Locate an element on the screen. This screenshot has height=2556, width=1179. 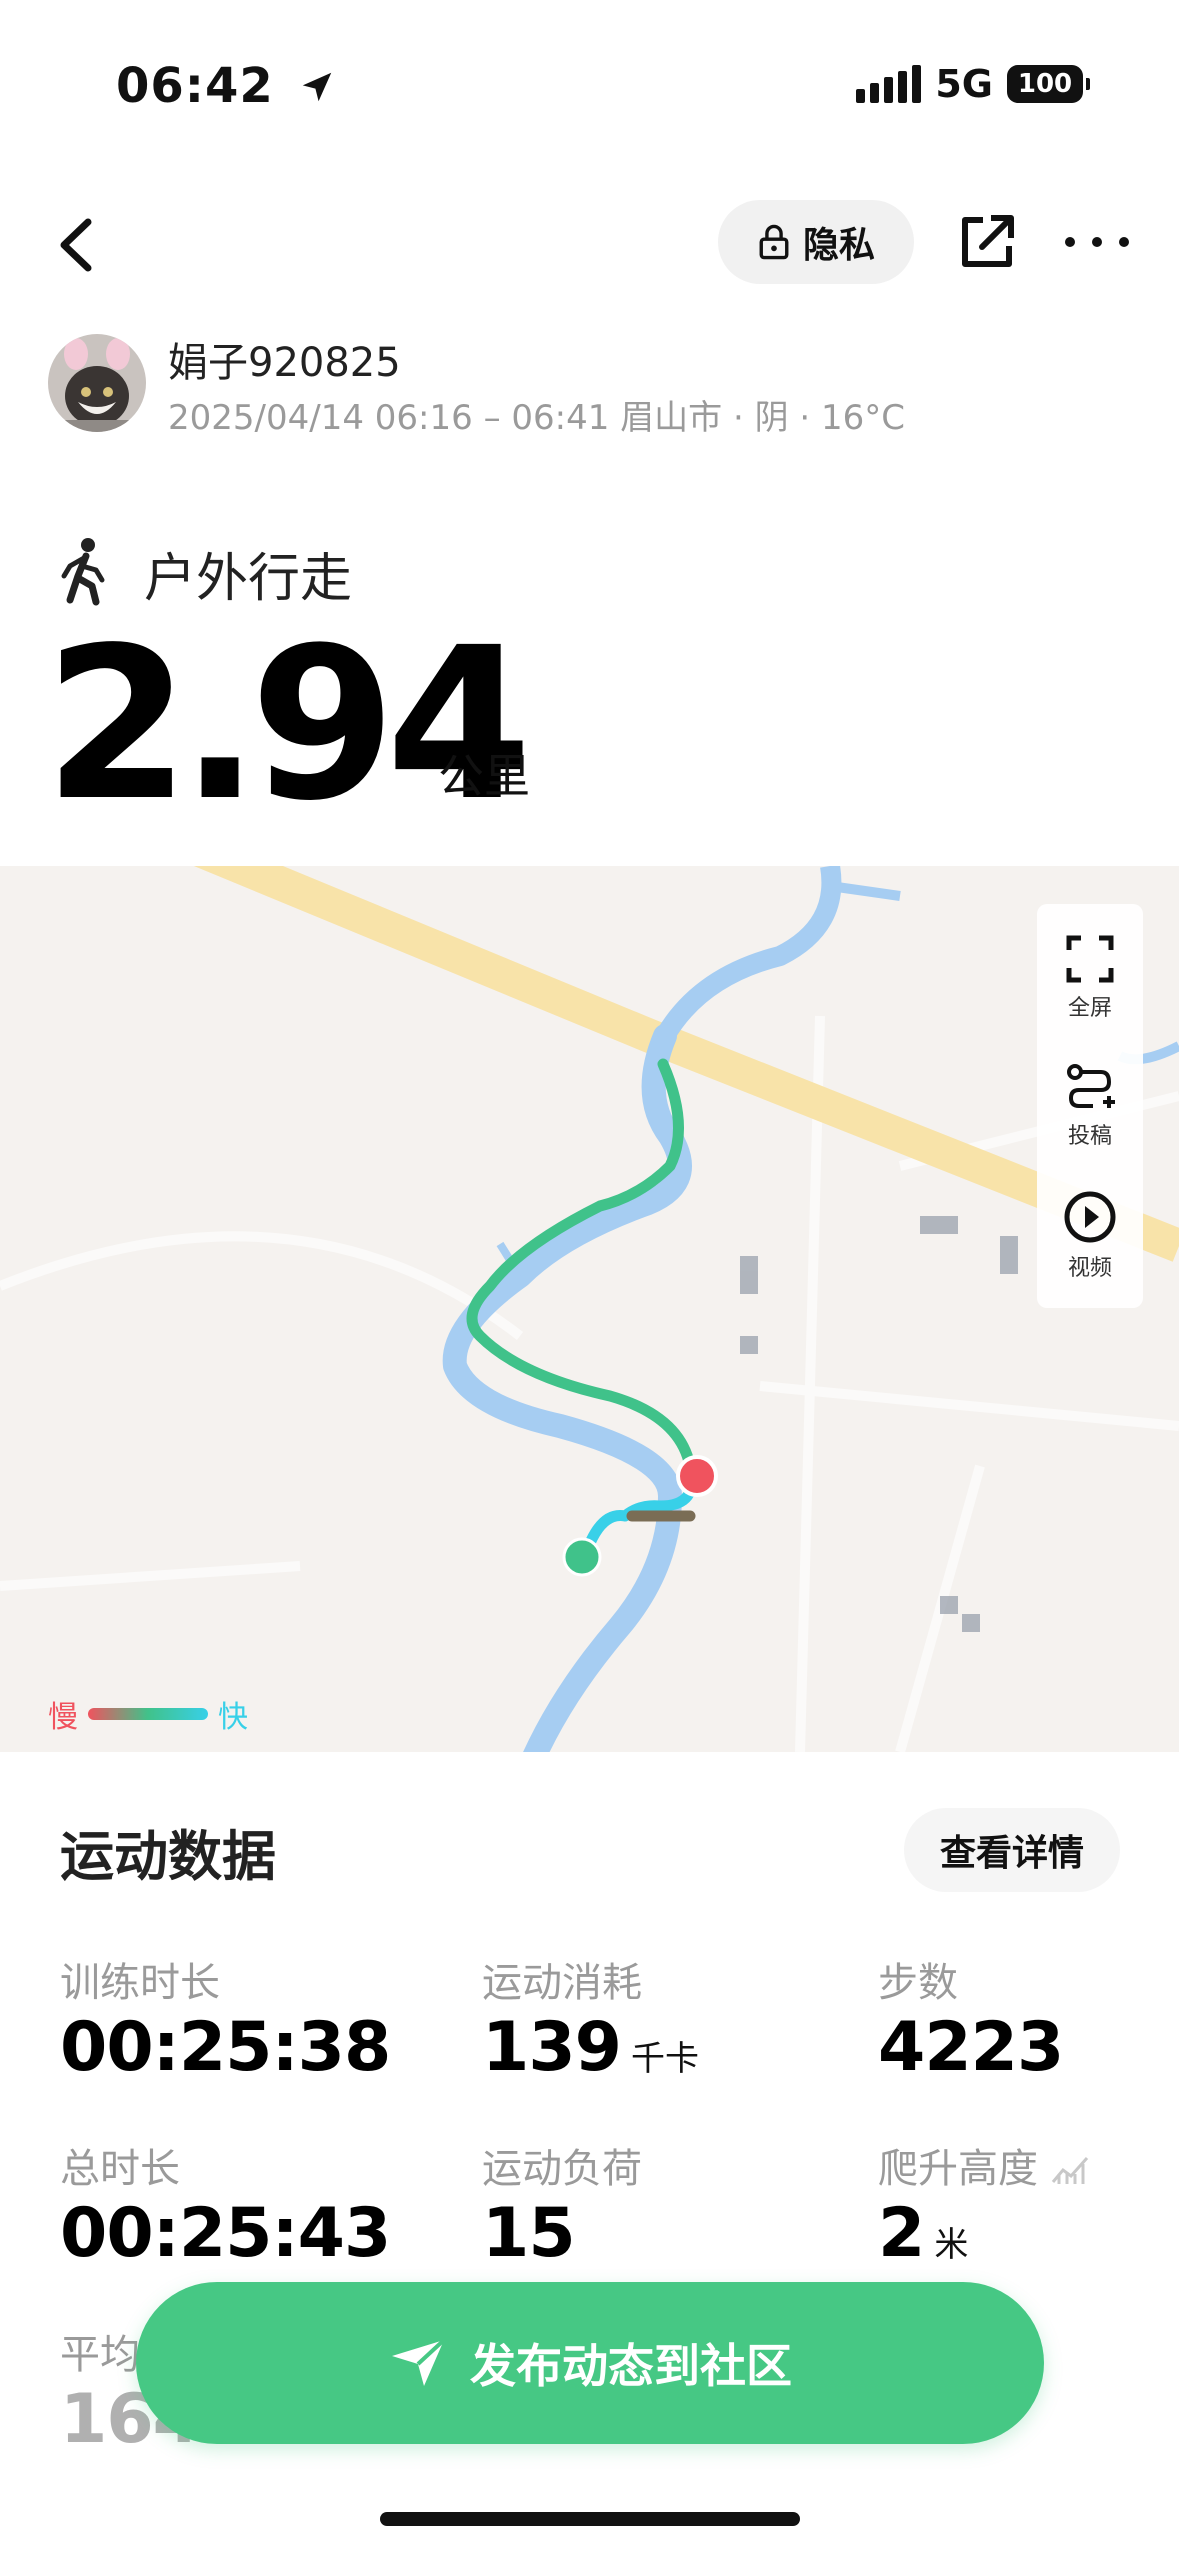
stat-label: 步数 is located at coordinates (918, 1983).